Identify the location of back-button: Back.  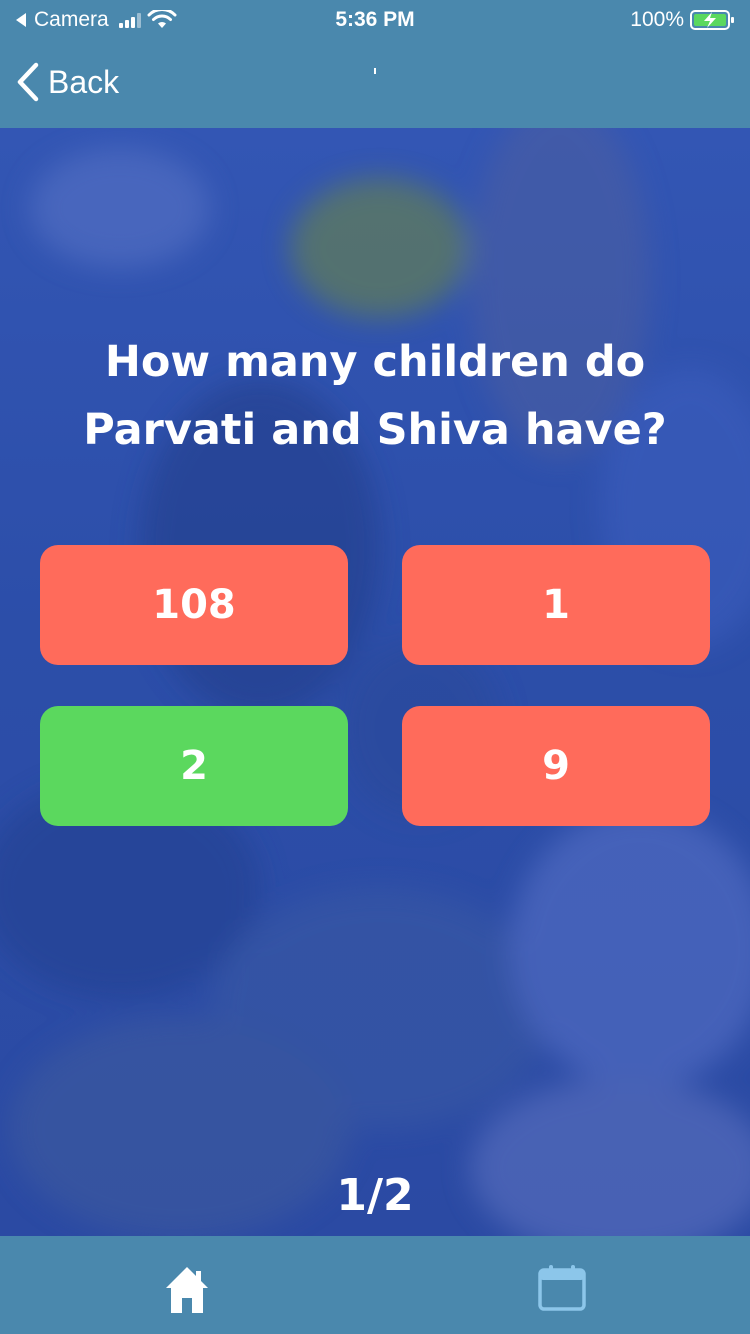
(67, 82).